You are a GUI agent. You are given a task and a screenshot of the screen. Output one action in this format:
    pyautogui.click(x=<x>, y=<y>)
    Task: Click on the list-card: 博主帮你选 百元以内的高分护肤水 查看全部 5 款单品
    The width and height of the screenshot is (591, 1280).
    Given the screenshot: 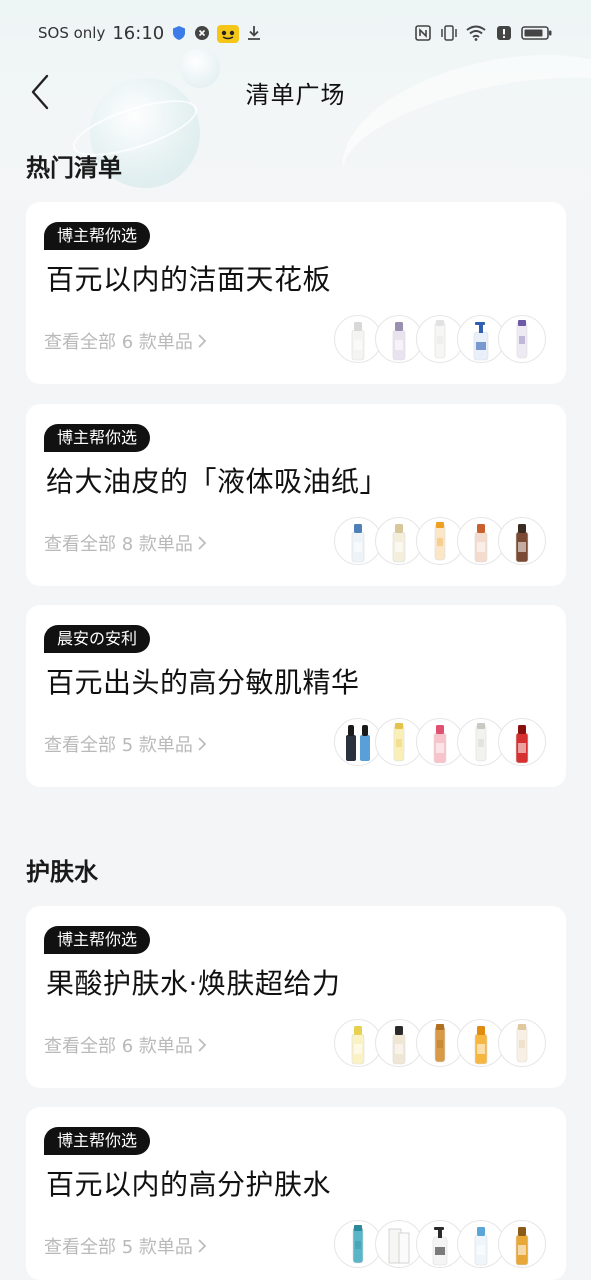 What is the action you would take?
    pyautogui.click(x=296, y=1193)
    